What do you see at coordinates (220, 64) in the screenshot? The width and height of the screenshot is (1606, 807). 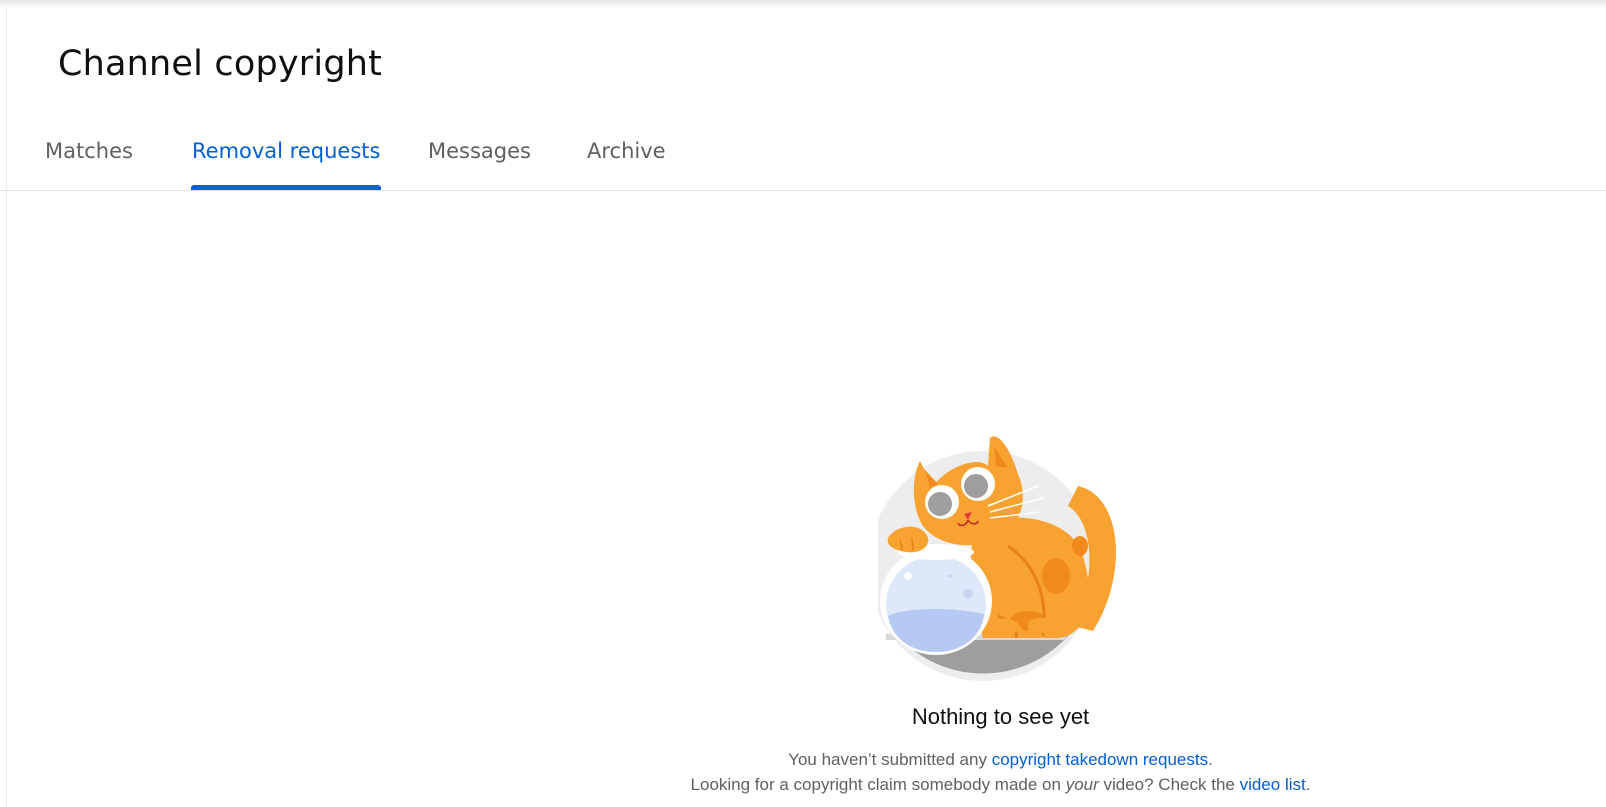 I see `page-title: Channel copyright` at bounding box center [220, 64].